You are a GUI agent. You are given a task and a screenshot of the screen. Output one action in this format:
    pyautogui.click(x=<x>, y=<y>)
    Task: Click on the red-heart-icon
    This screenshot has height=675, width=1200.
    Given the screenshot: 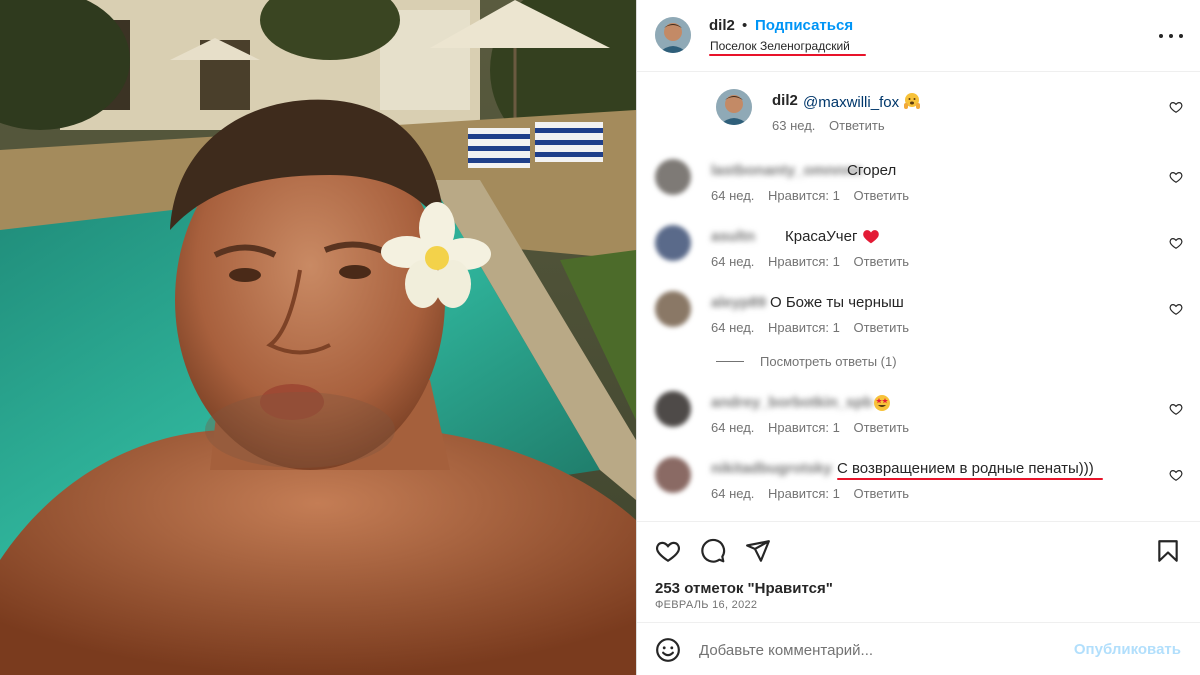 What is the action you would take?
    pyautogui.click(x=870, y=237)
    